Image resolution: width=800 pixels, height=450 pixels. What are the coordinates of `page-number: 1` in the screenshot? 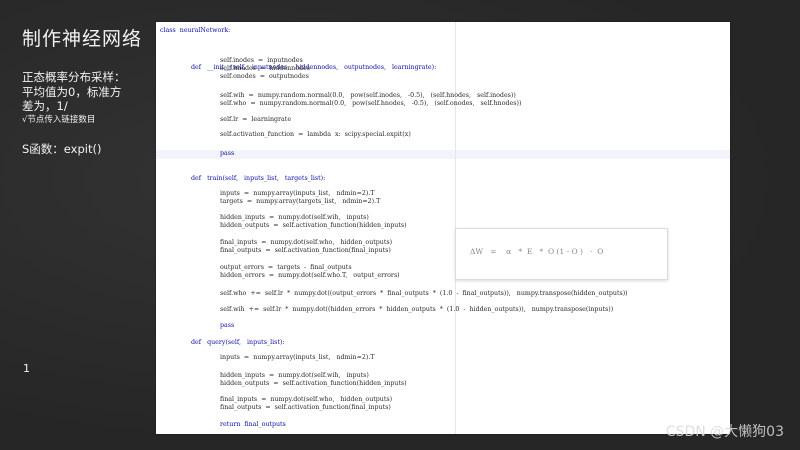 It's located at (26, 368).